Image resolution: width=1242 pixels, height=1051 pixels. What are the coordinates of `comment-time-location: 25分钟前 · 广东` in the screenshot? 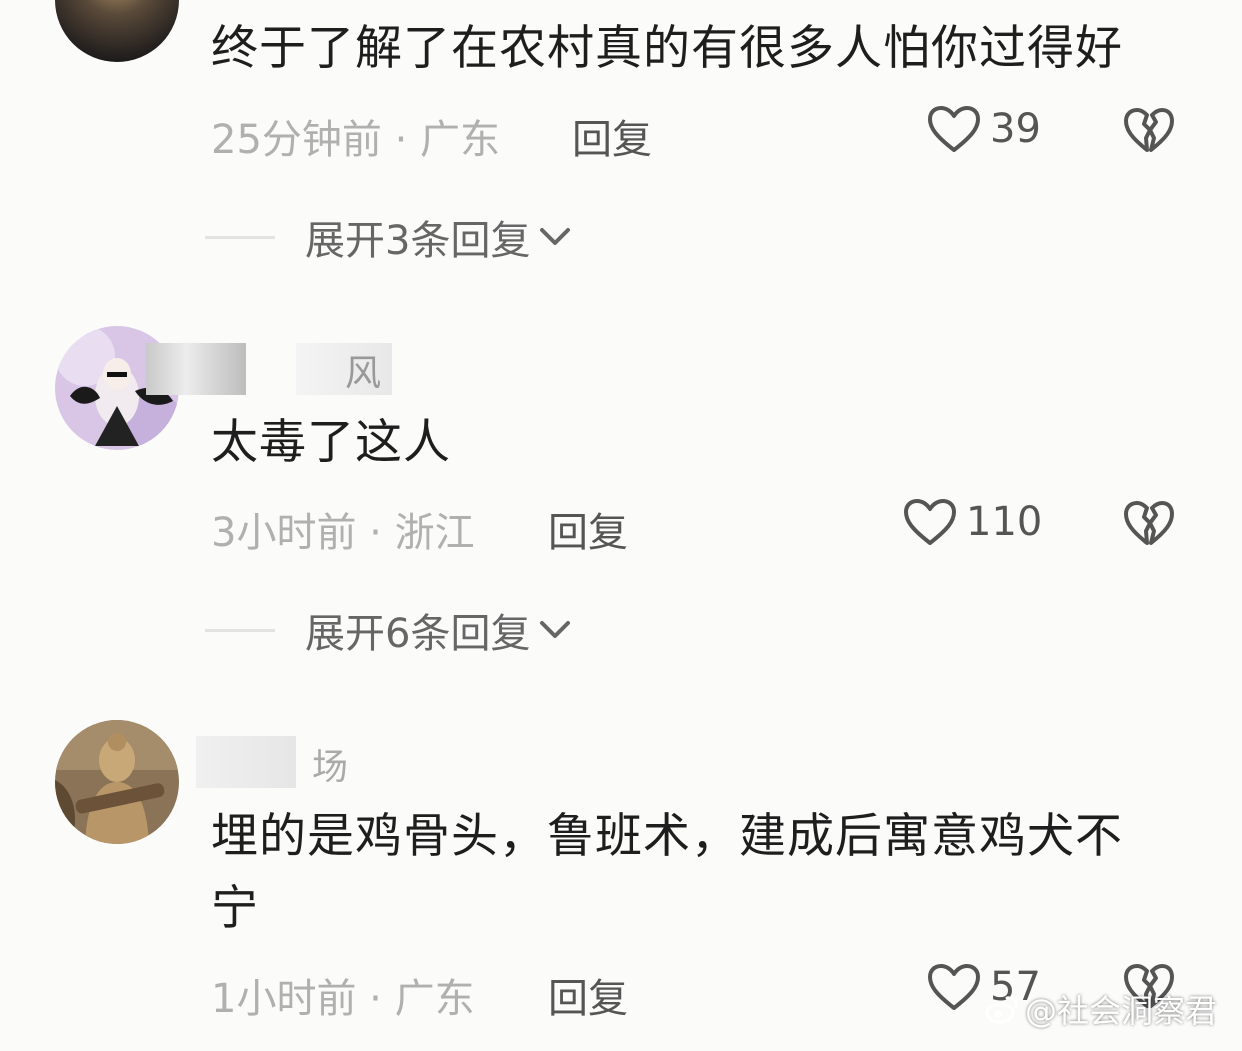 It's located at (356, 140).